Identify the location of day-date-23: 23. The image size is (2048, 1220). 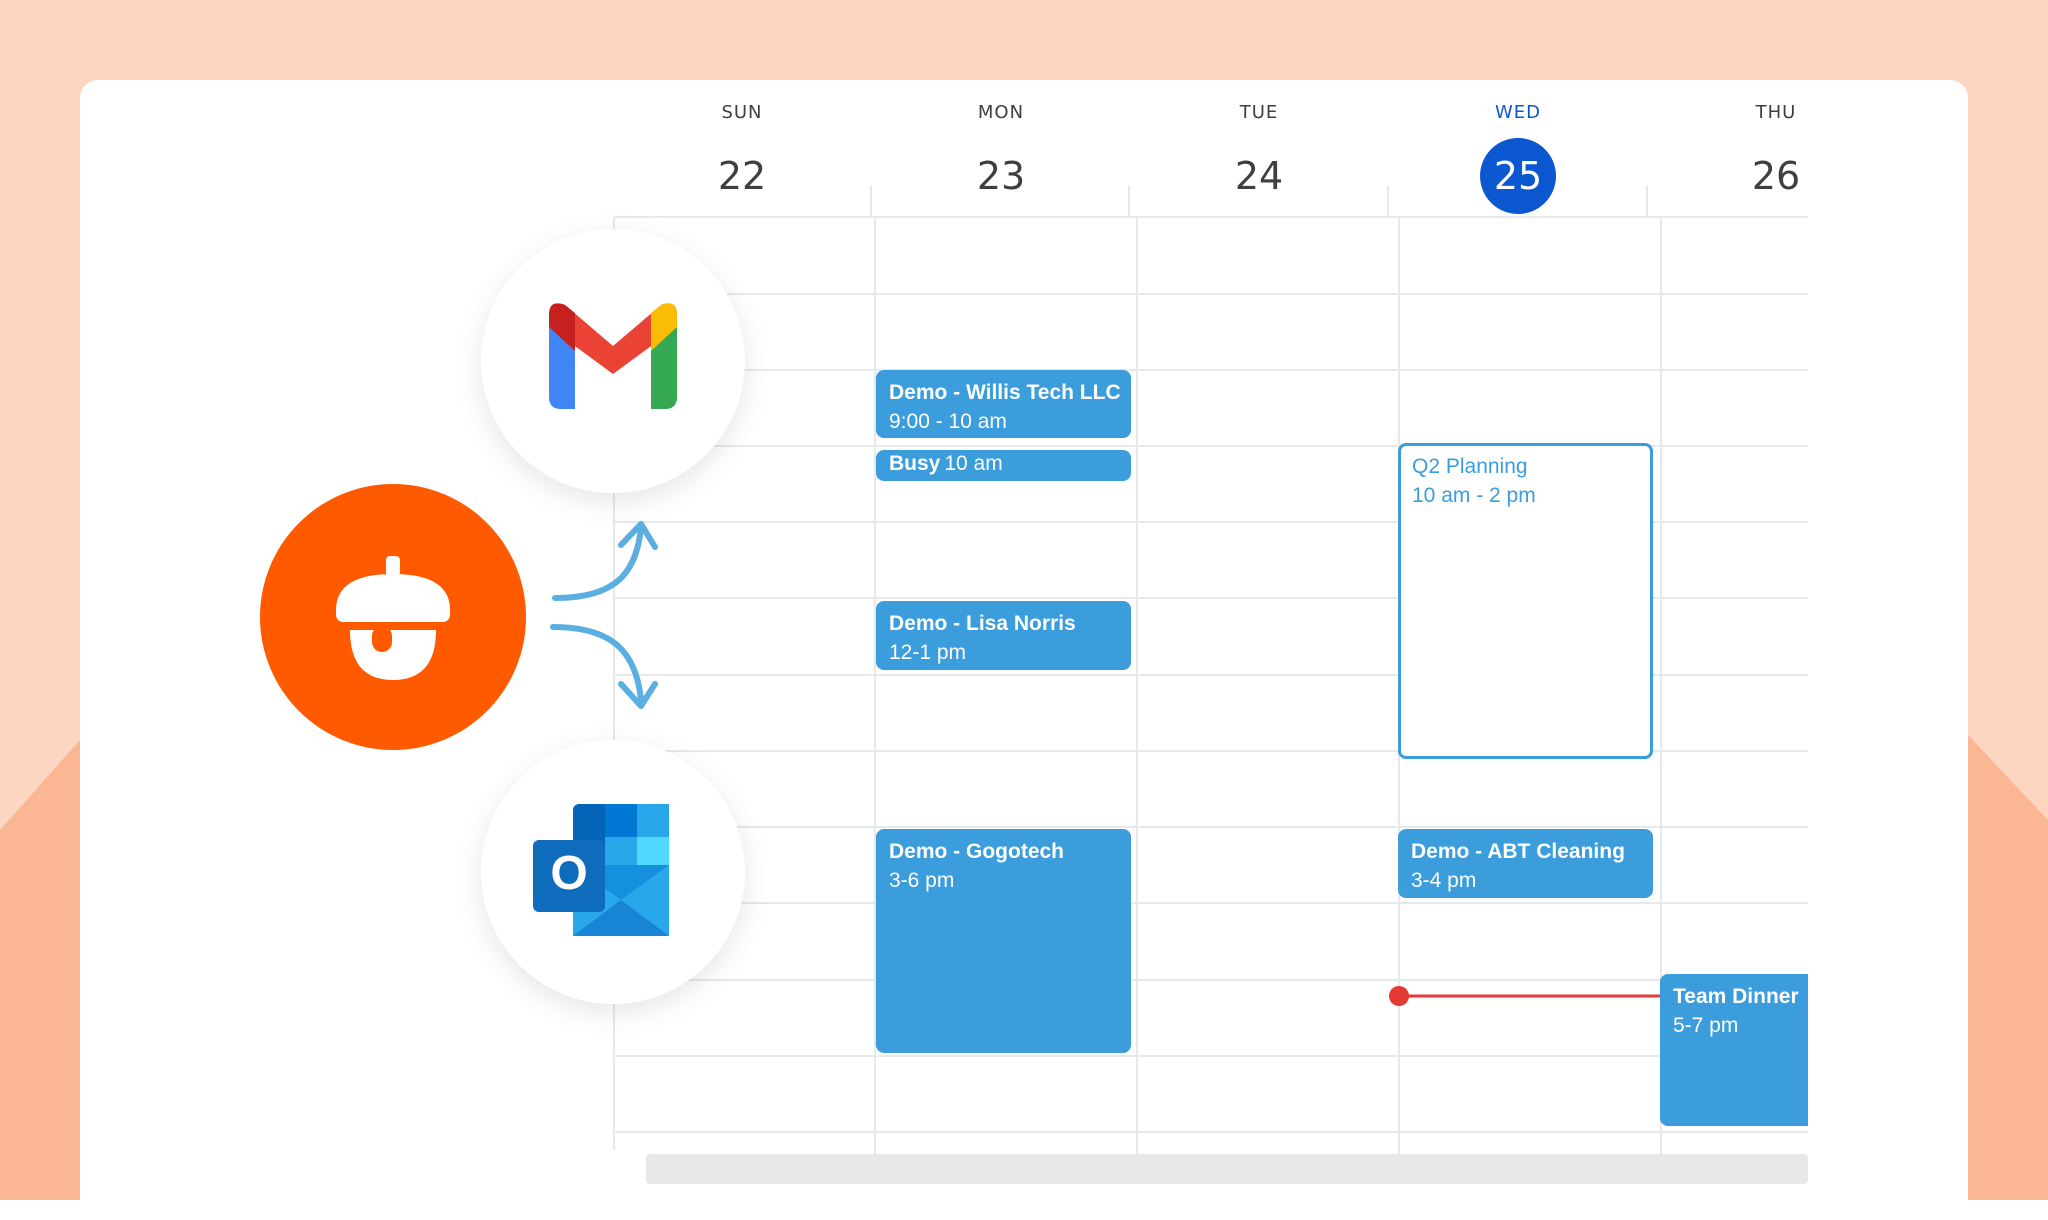
(1001, 176).